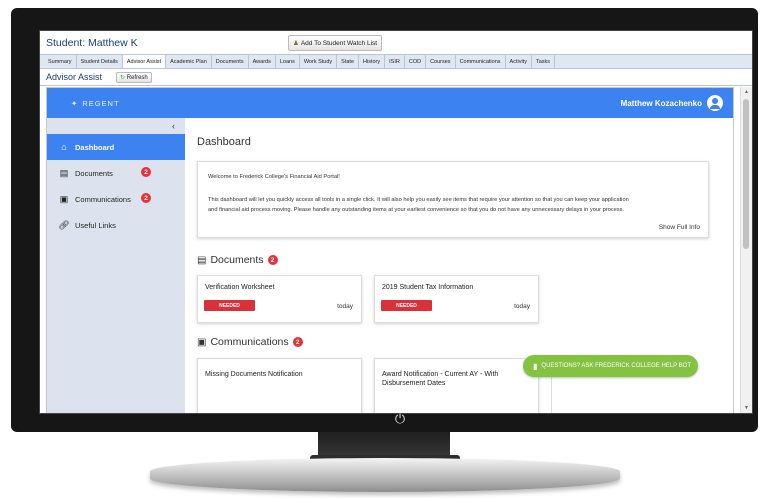 This screenshot has width=769, height=498. I want to click on tab-communications: Communications, so click(481, 61).